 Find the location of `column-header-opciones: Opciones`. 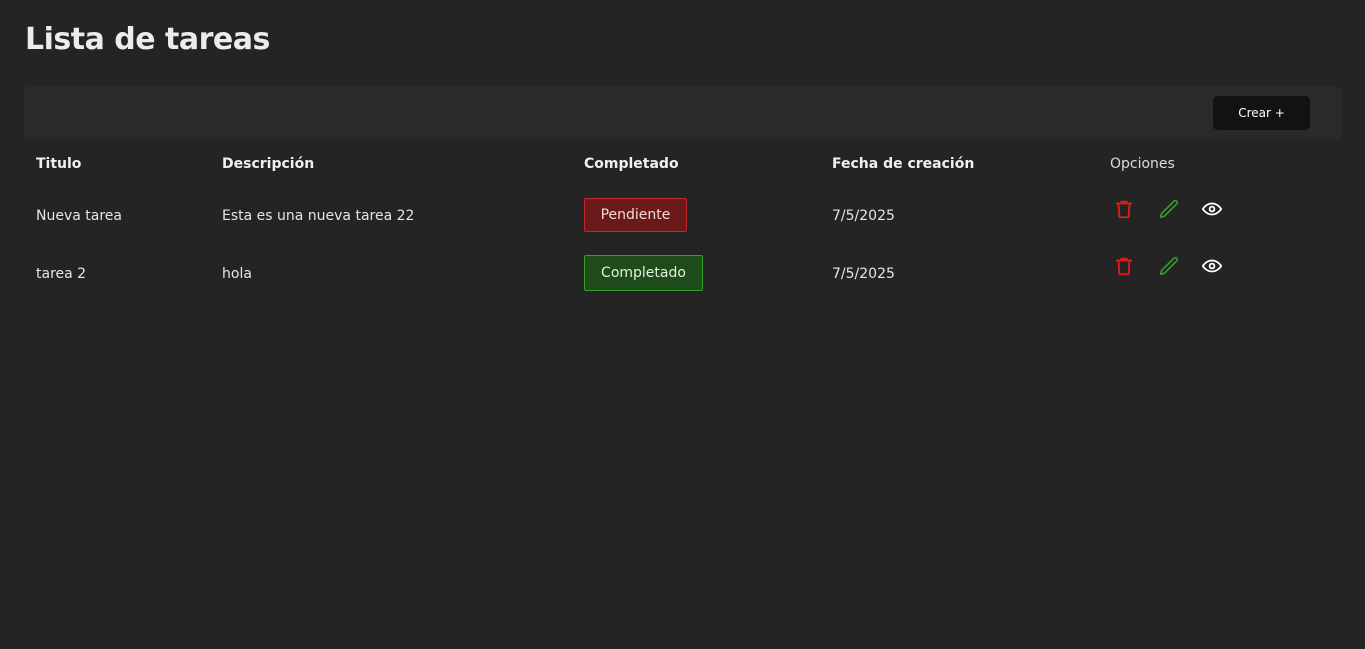

column-header-opciones: Opciones is located at coordinates (1142, 164).